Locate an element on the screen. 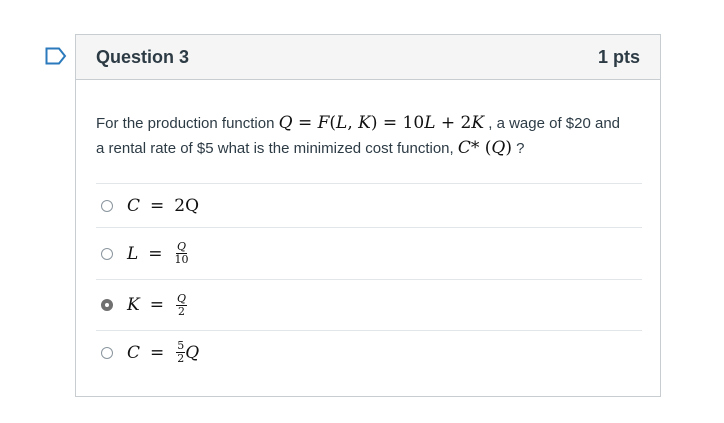 Image resolution: width=724 pixels, height=423 pixels. answer-label: C = 2Q is located at coordinates (163, 206).